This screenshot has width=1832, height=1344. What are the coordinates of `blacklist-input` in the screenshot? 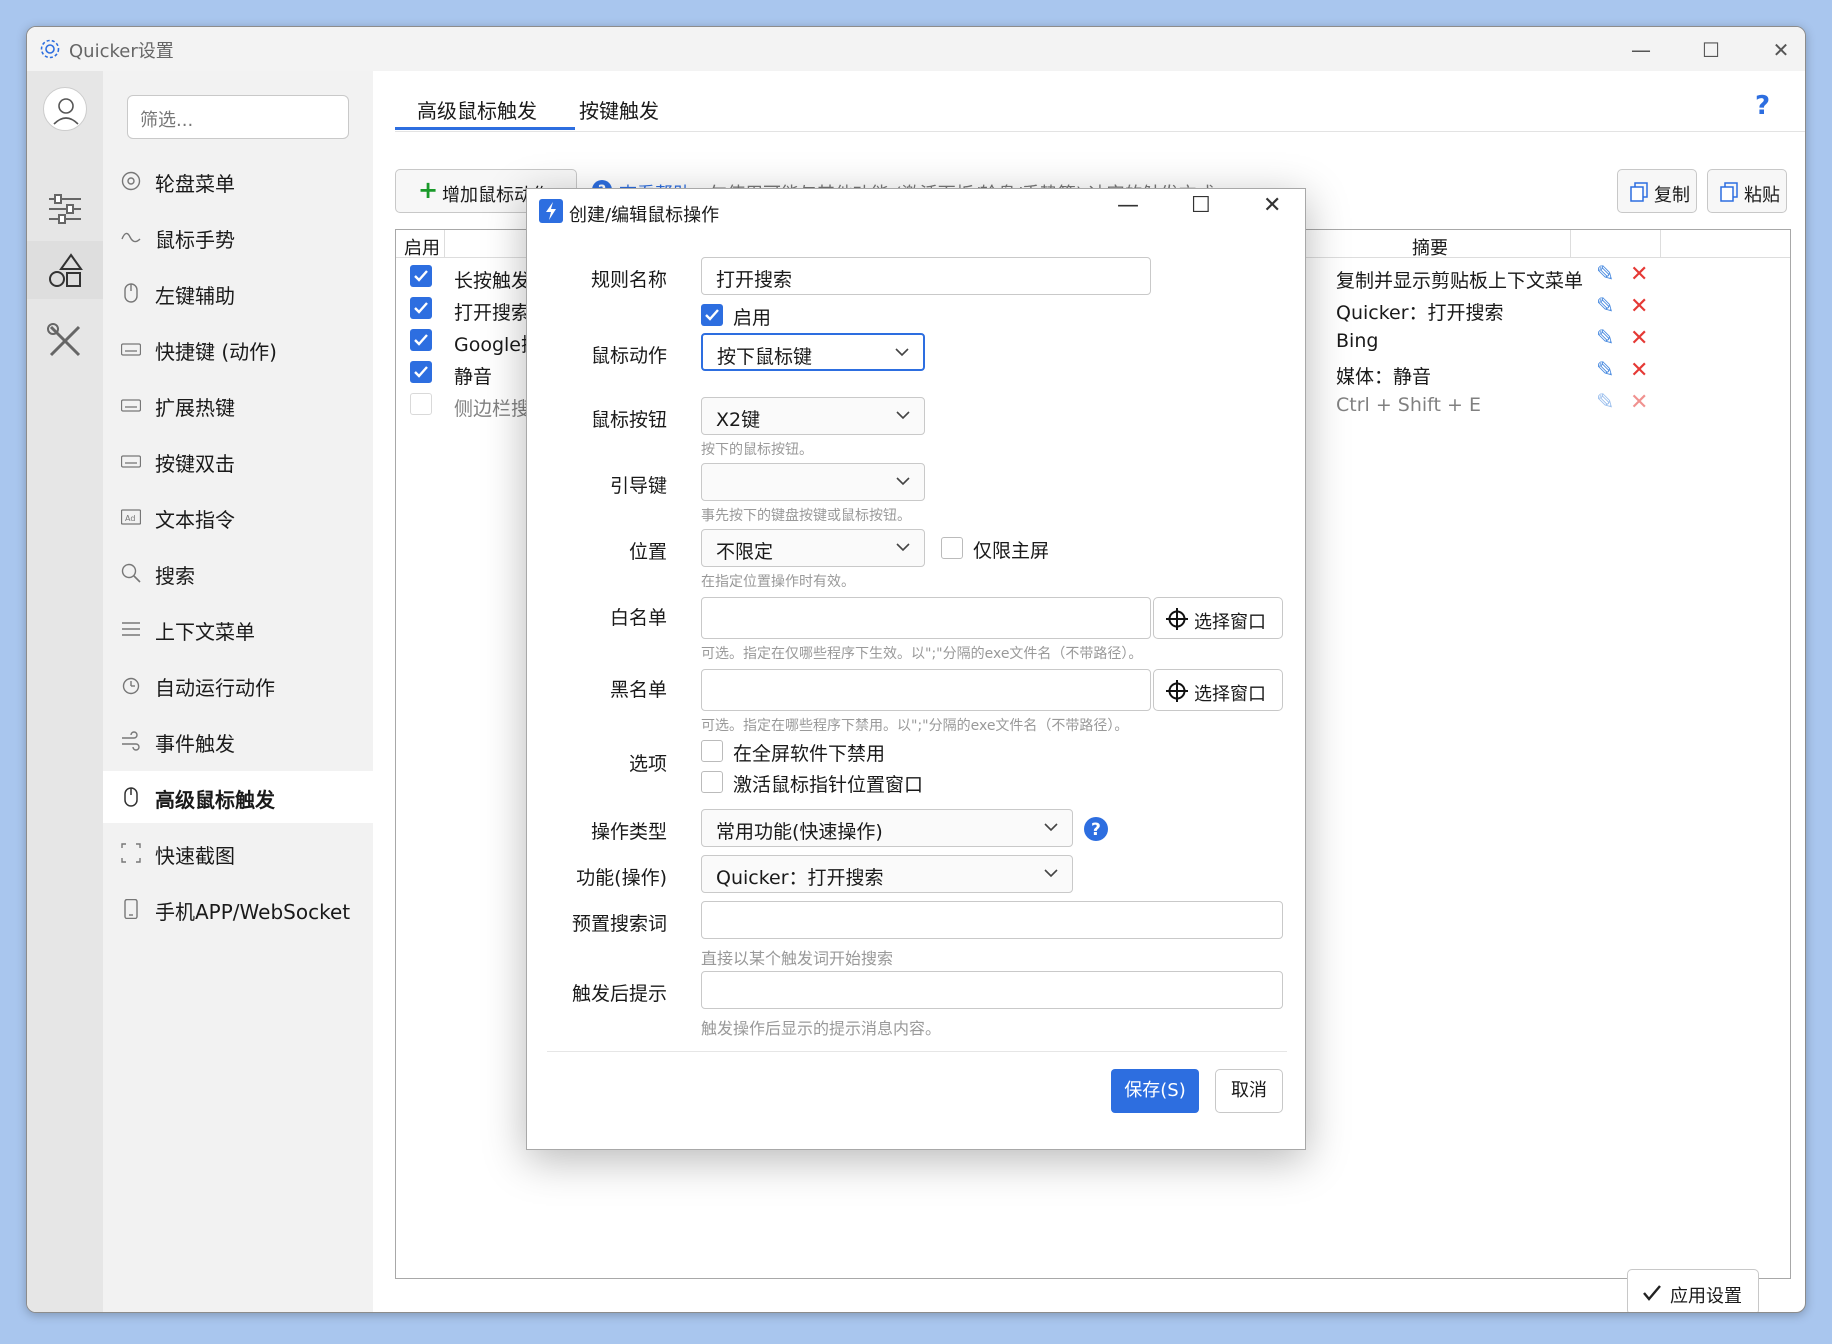 It's located at (926, 690).